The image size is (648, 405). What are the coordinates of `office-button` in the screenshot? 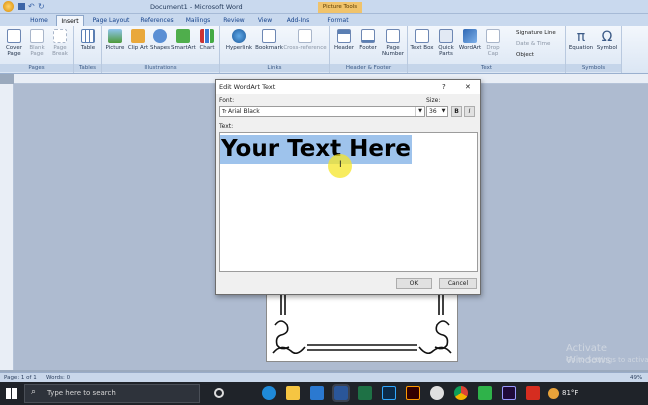 It's located at (8, 6).